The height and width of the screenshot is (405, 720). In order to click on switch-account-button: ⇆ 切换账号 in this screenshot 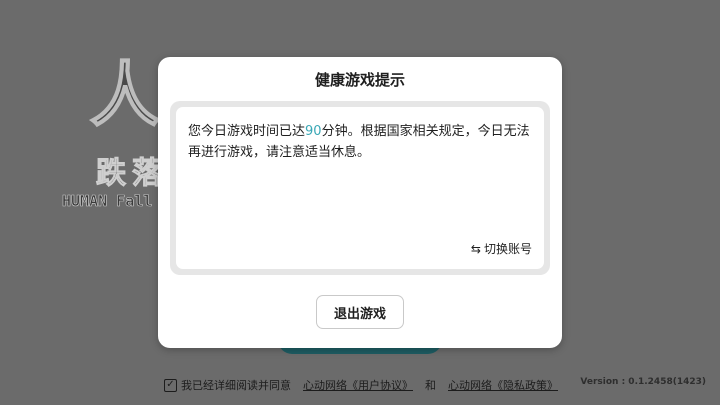, I will do `click(501, 248)`.